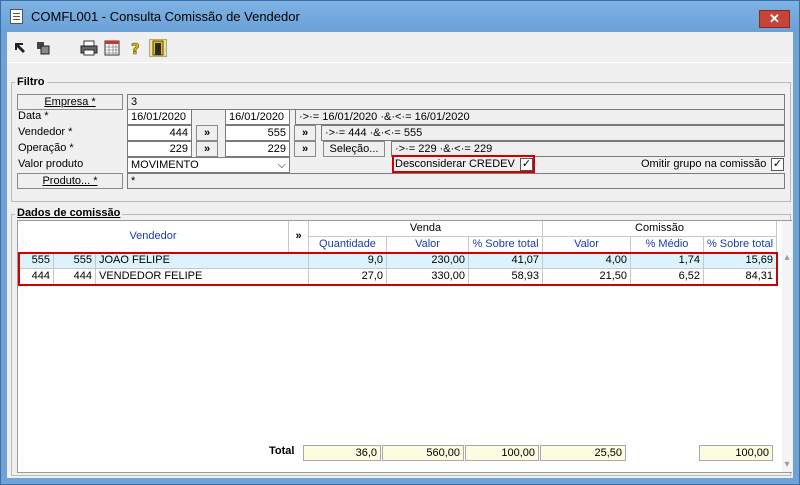 This screenshot has height=485, width=800. I want to click on exit-door-icon, so click(158, 48).